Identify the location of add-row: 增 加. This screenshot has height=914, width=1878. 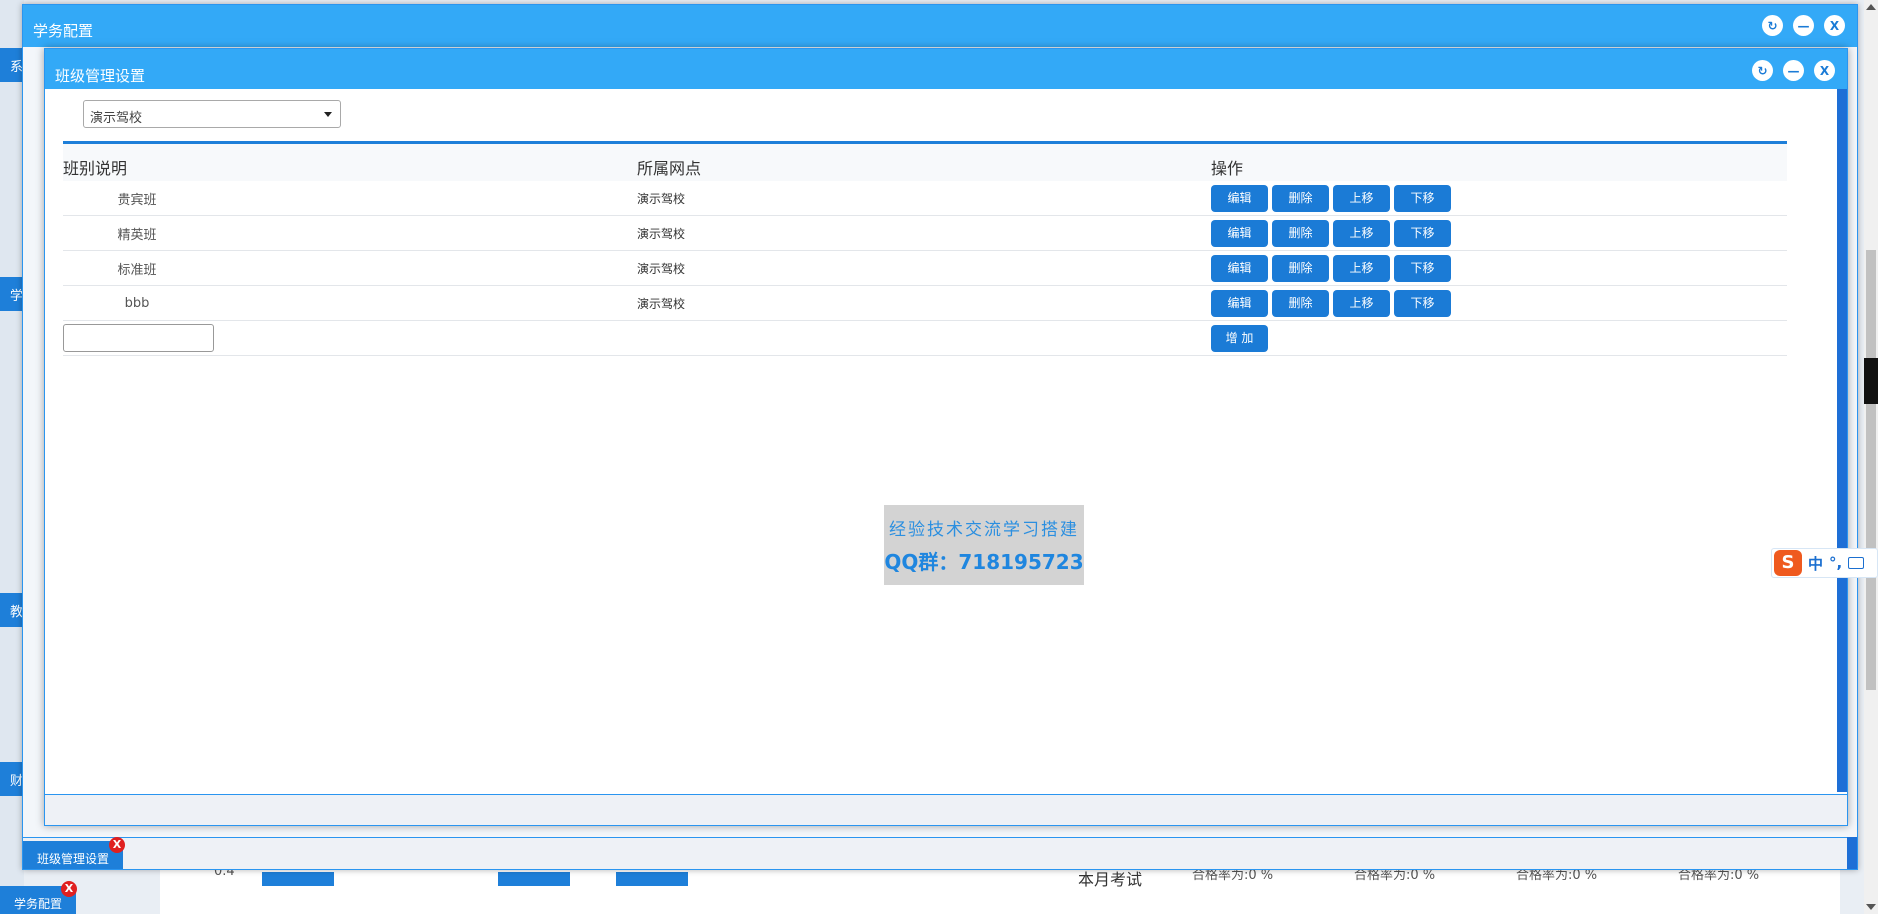
(925, 338).